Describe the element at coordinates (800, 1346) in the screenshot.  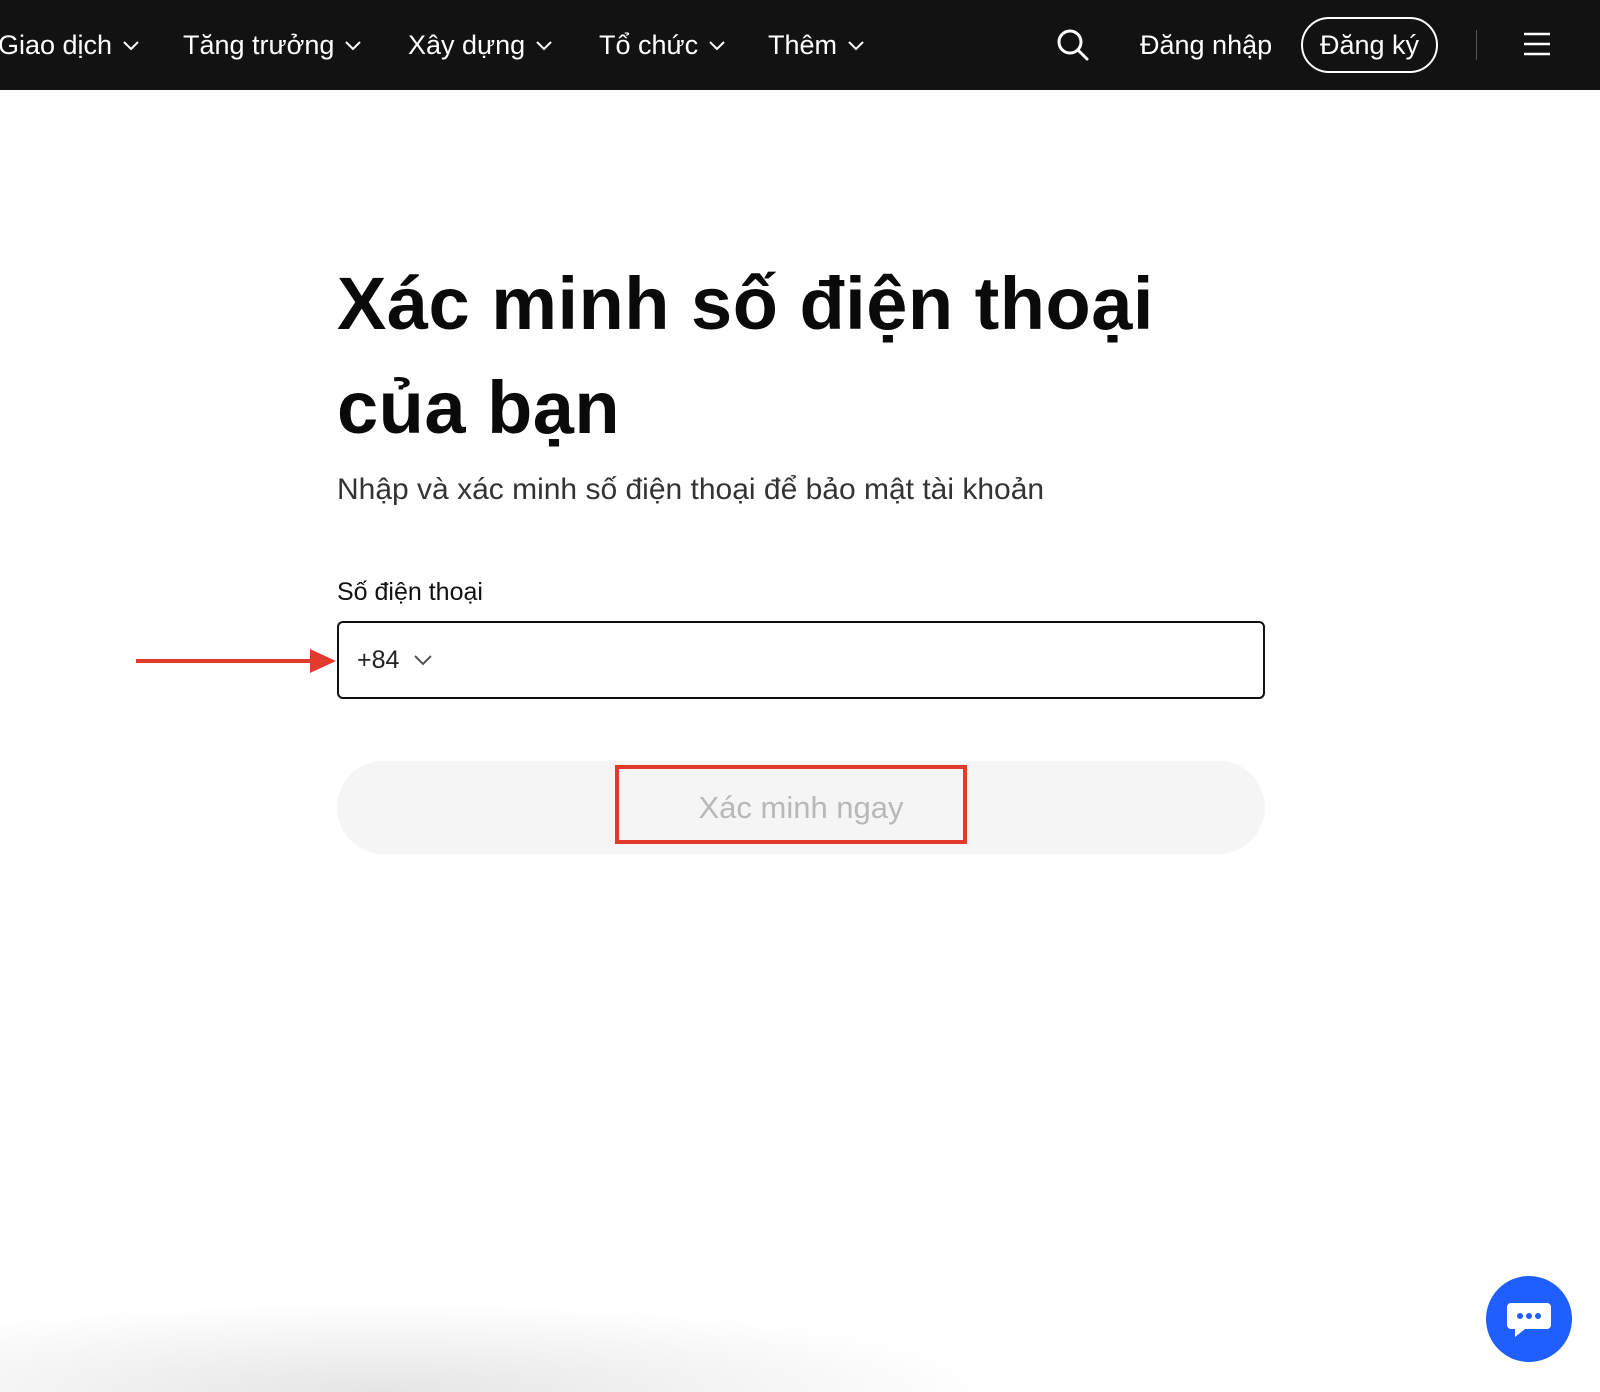
I see `bottom-shadow` at that location.